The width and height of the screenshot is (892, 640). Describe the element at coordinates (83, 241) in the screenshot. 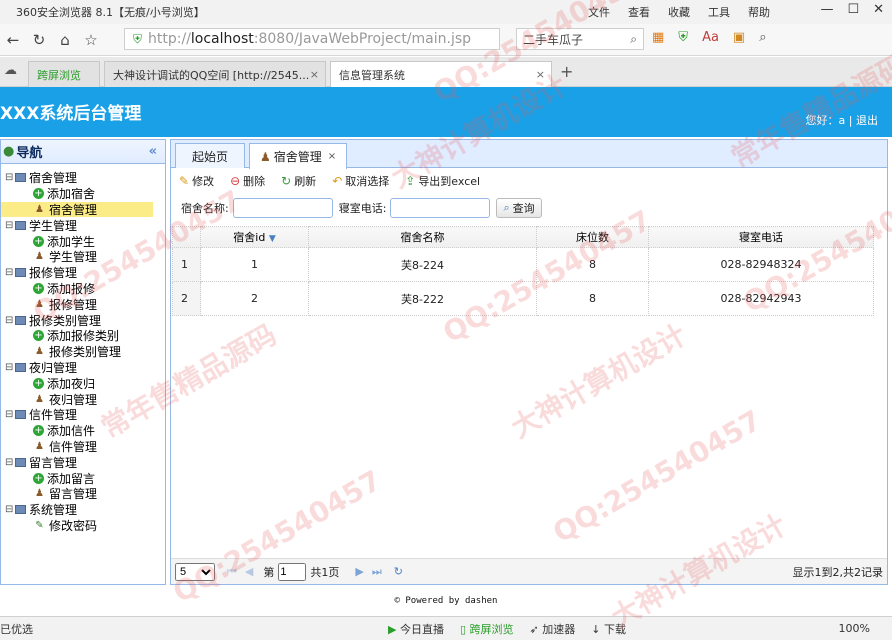

I see `nav-item: + 添加学生` at that location.